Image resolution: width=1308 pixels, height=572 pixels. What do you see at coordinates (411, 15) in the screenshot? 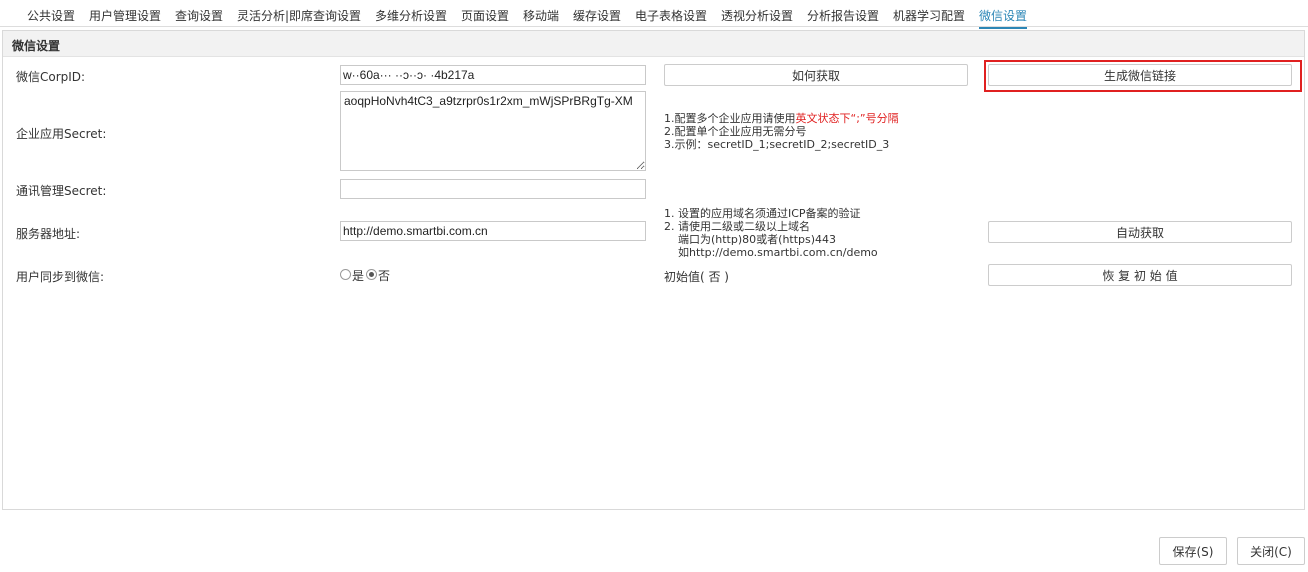
I see `tab-olap-settings: 多维分析设置` at bounding box center [411, 15].